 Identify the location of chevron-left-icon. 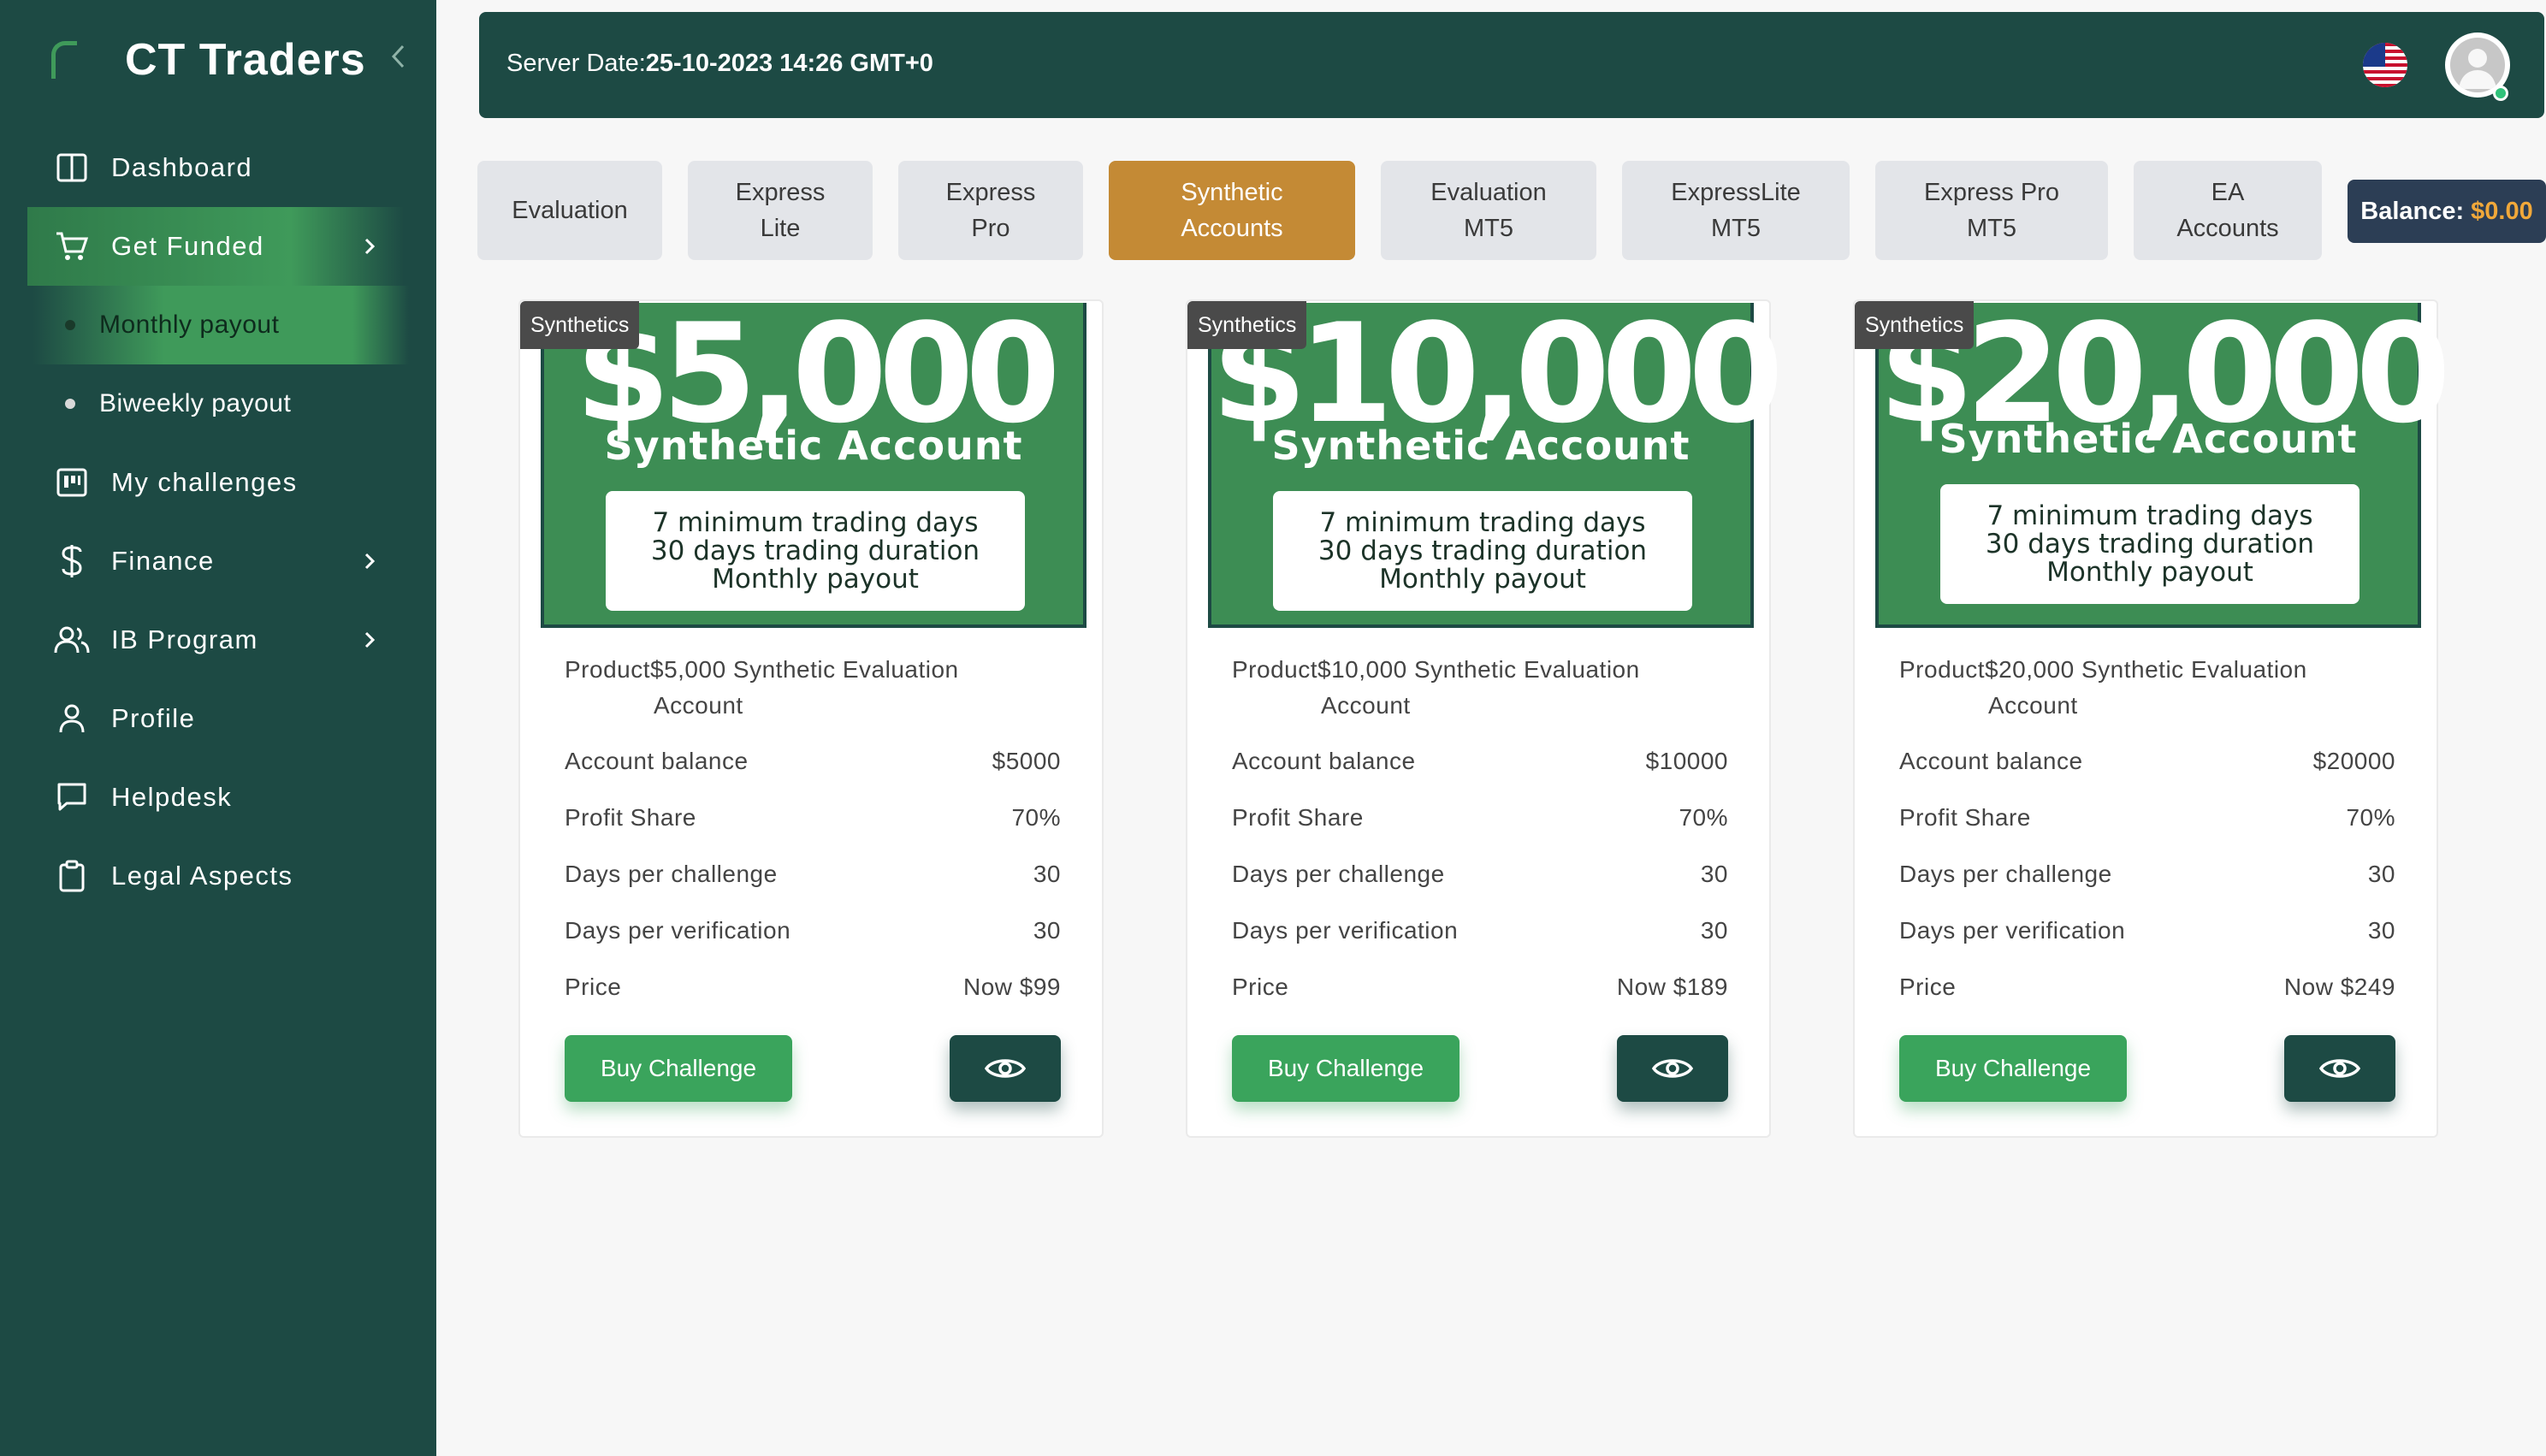
(398, 56).